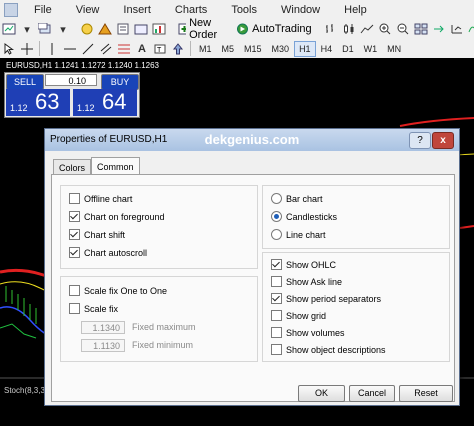 This screenshot has width=474, height=426. I want to click on chart-on-foreground-checkbox, so click(74, 216).